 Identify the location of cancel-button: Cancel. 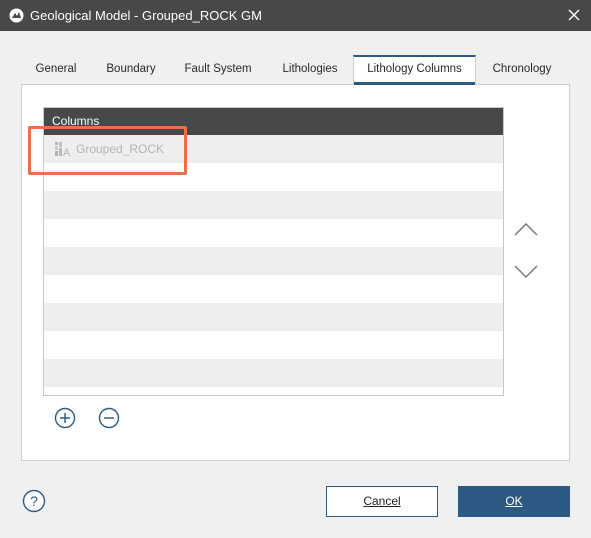
(382, 501).